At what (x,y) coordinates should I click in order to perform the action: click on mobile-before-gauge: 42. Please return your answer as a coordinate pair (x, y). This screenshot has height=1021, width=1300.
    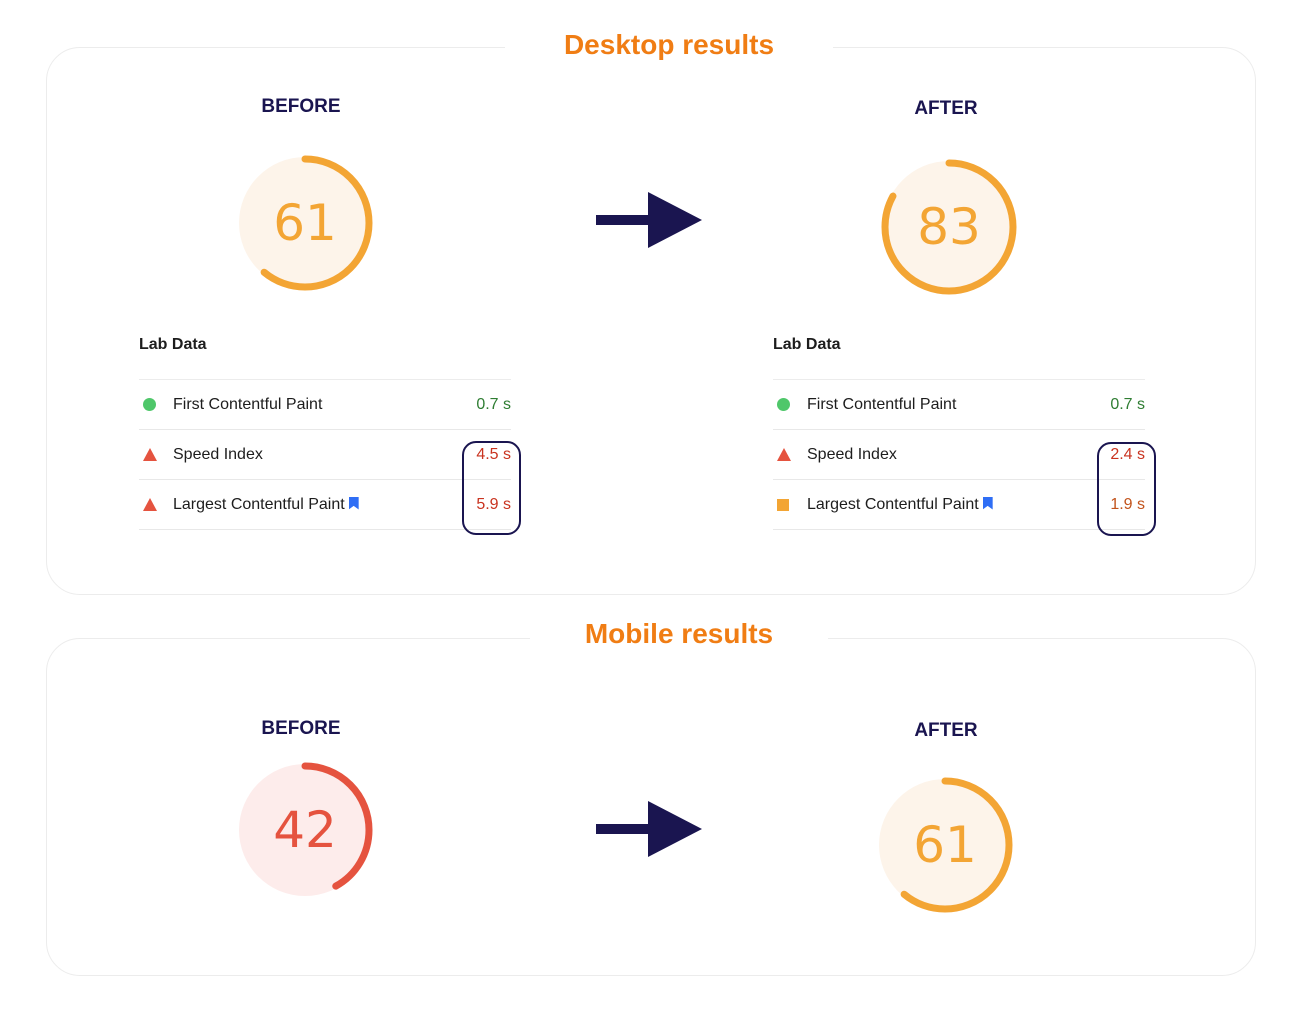
    Looking at the image, I should click on (305, 830).